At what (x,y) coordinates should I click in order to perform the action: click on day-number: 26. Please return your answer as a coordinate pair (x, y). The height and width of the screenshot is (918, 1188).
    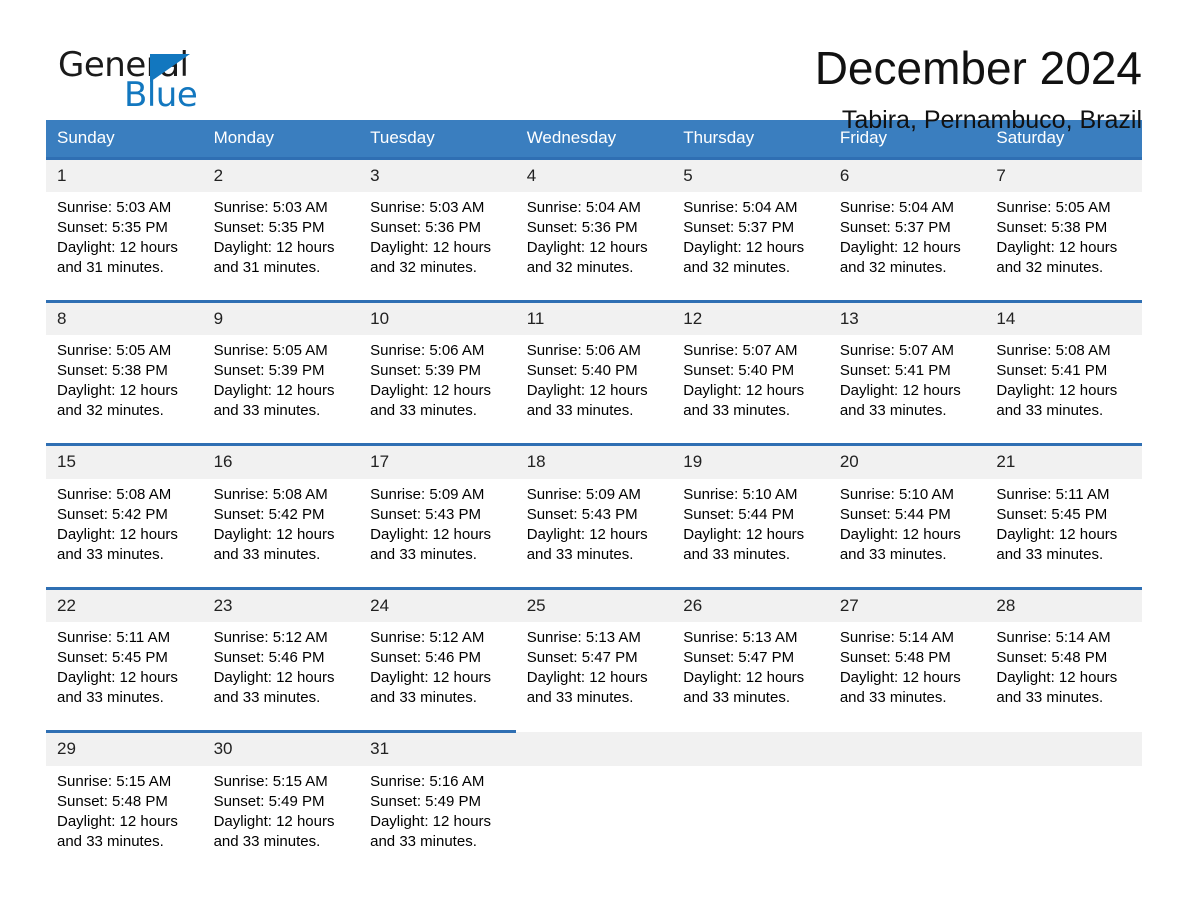
    Looking at the image, I should click on (750, 604).